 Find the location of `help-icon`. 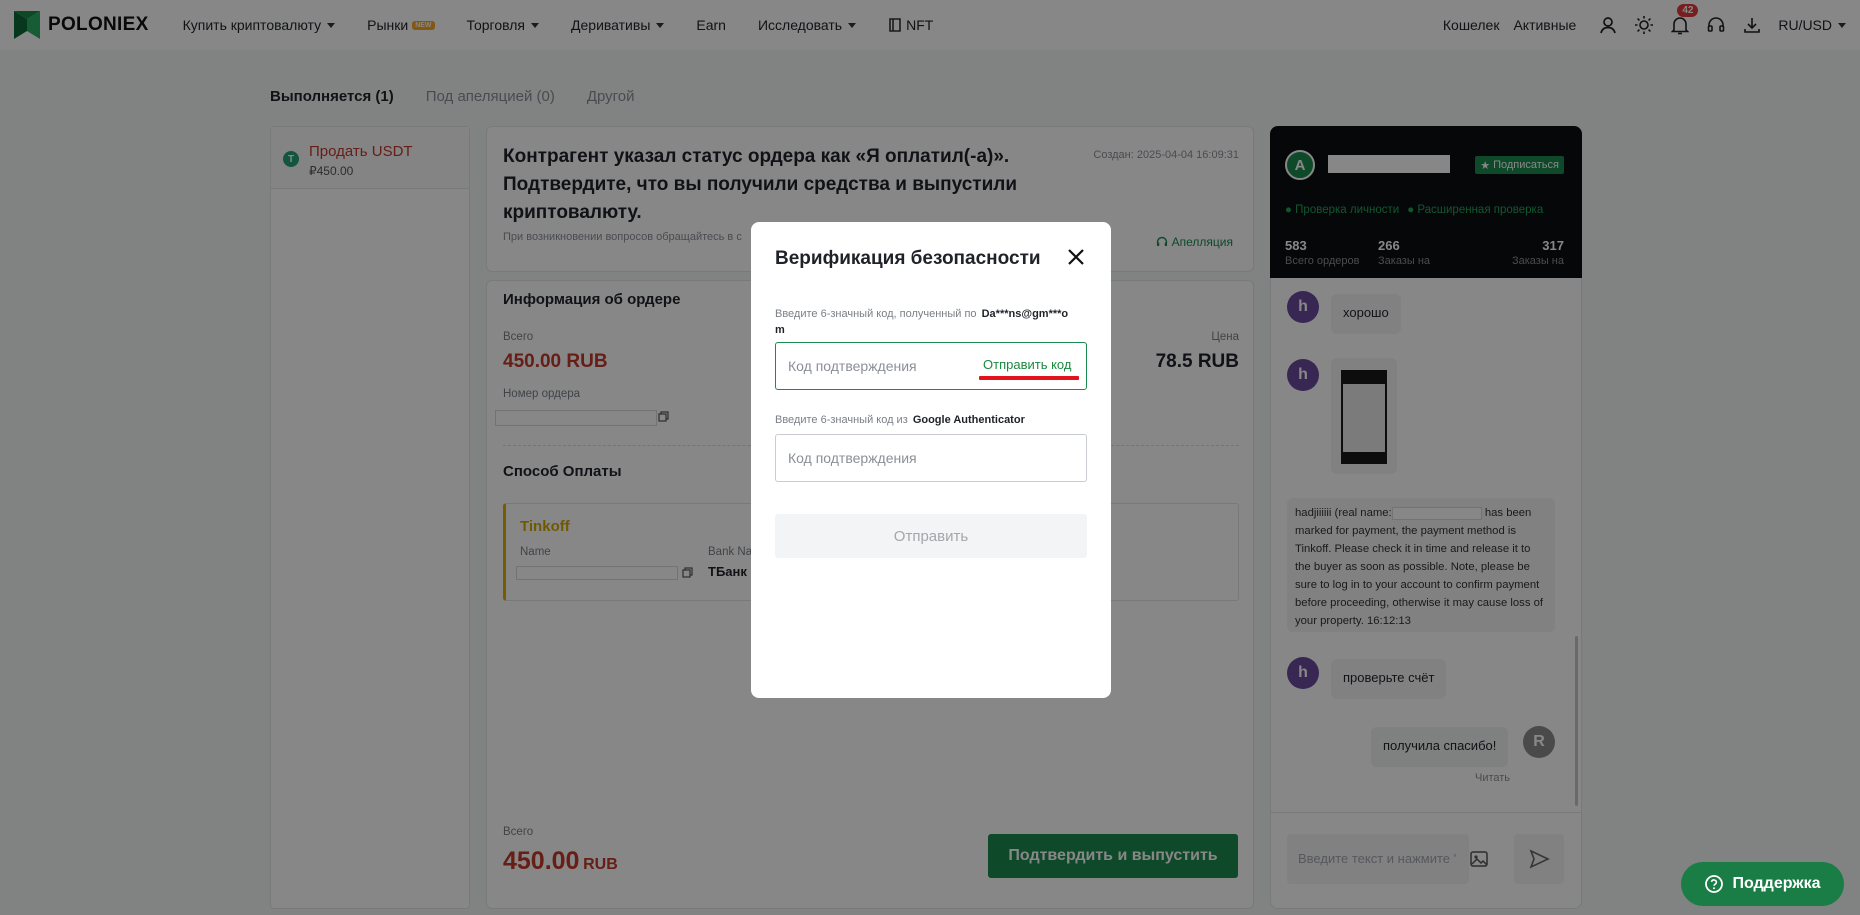

help-icon is located at coordinates (1714, 884).